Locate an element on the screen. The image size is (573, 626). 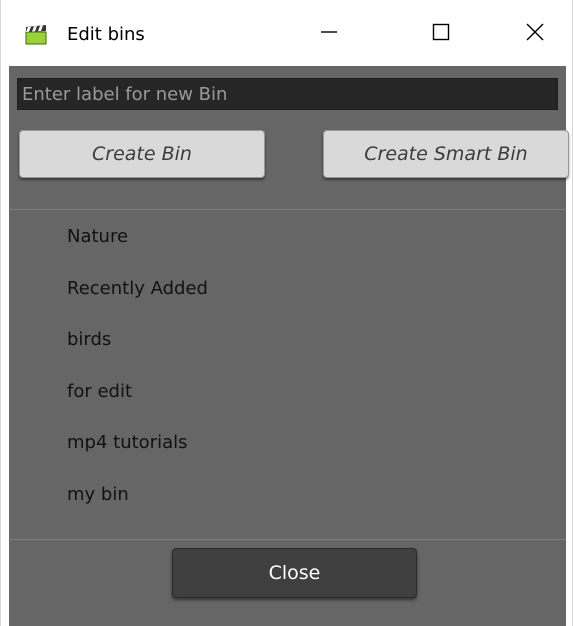
list-item: Nature is located at coordinates (287, 237).